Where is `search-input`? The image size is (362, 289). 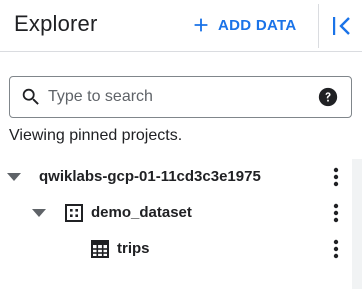
search-input is located at coordinates (182, 97).